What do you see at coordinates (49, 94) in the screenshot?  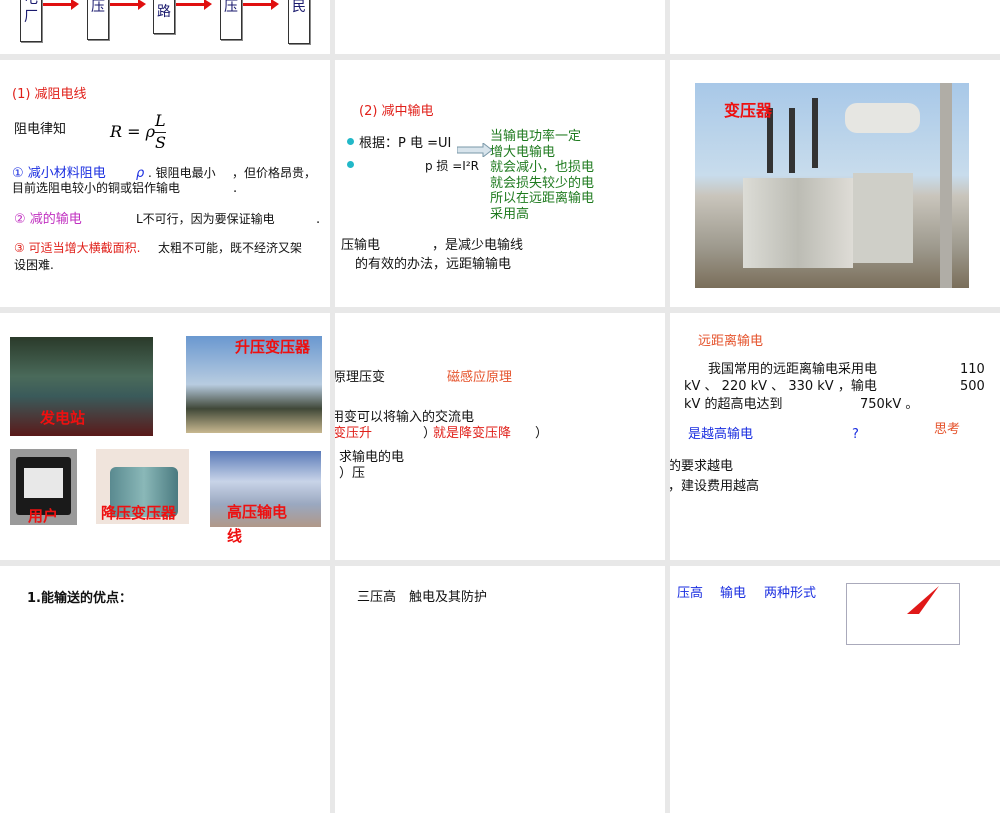 I see `slide-heading: (1) 减阻电线` at bounding box center [49, 94].